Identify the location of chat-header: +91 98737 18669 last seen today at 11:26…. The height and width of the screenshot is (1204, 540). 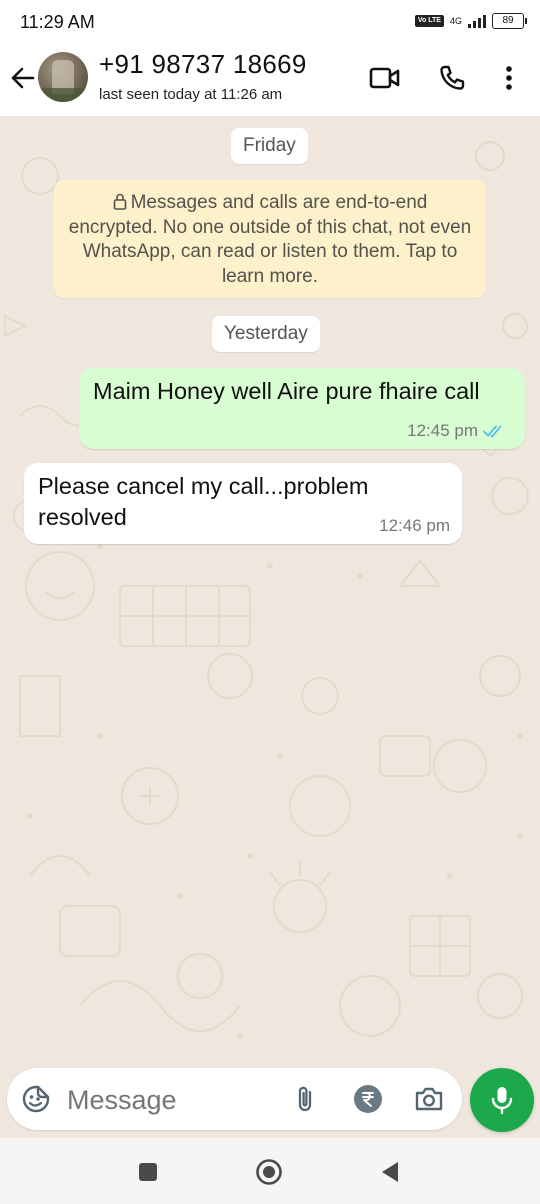
(270, 81).